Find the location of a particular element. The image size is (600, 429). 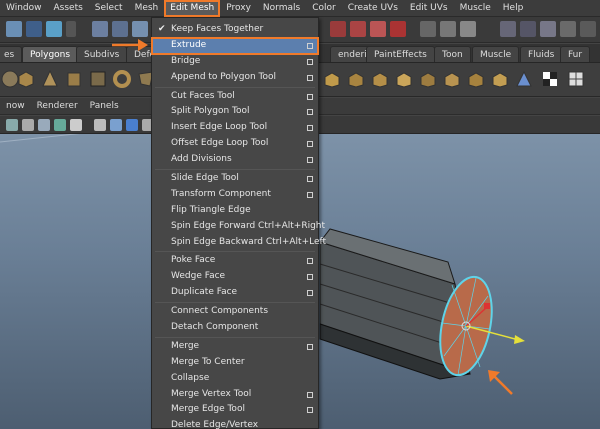

menu-select: Select is located at coordinates (109, 8).